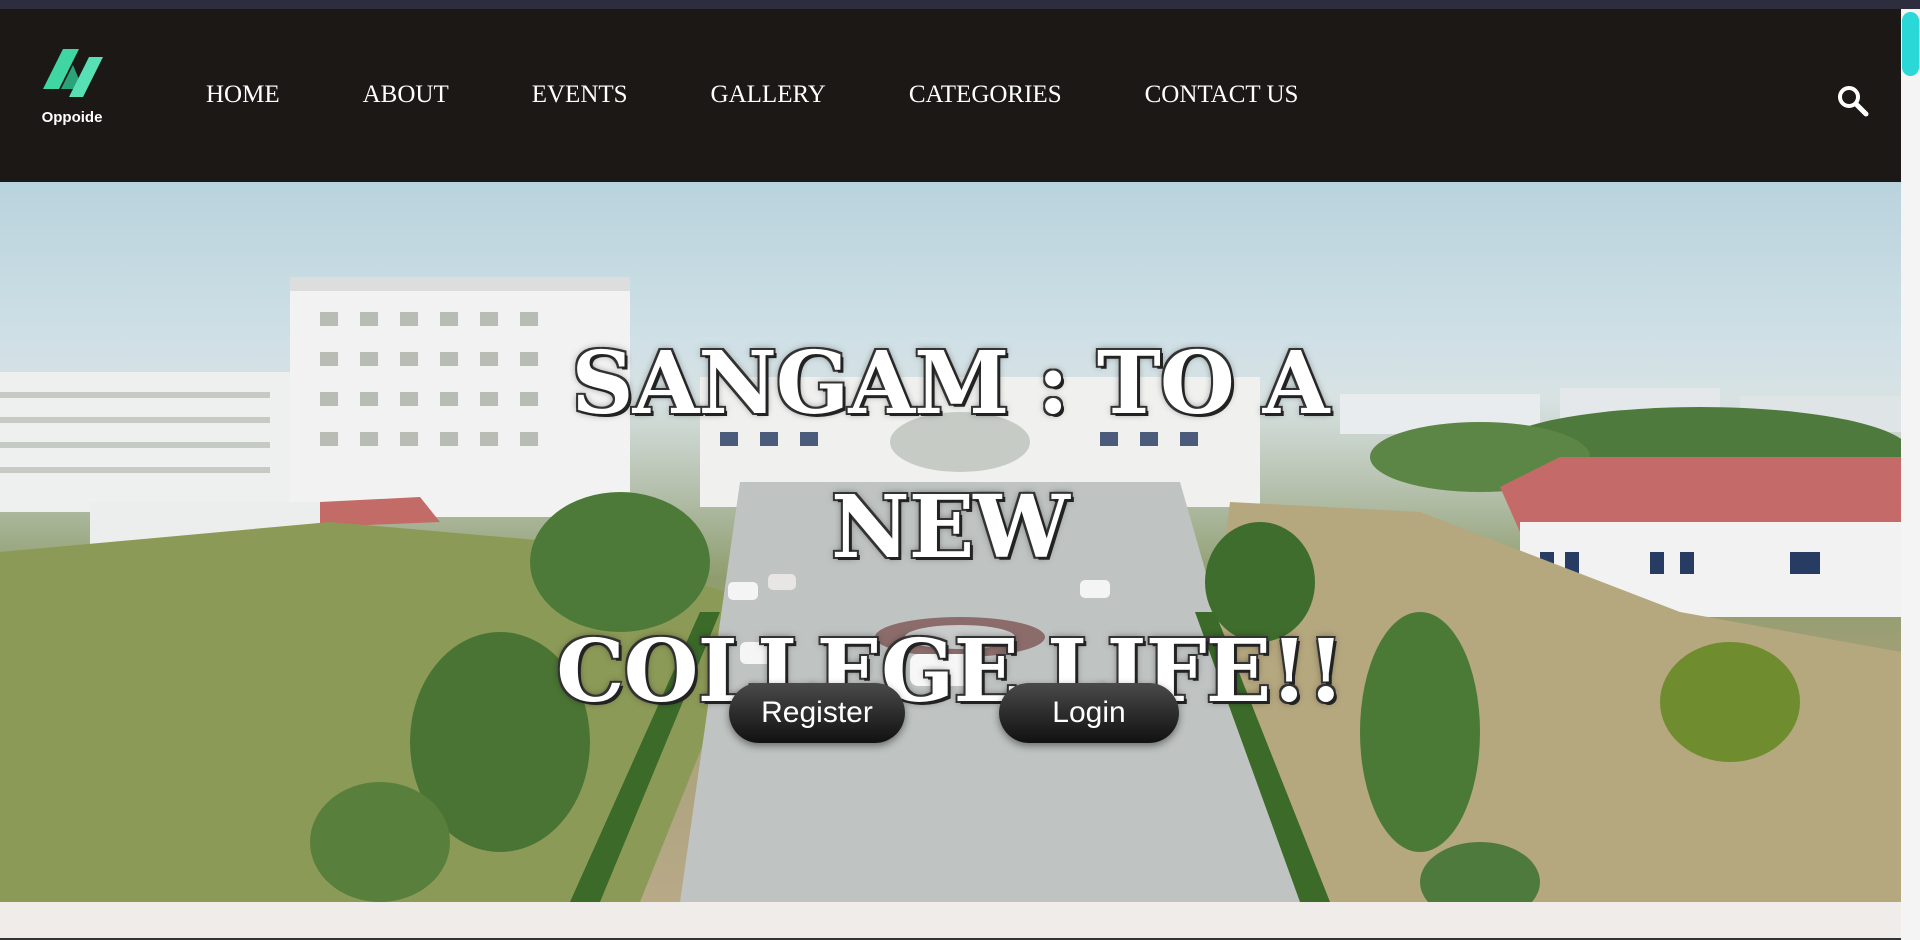 The height and width of the screenshot is (940, 1920). Describe the element at coordinates (950, 920) in the screenshot. I see `page-section-below-hero` at that location.